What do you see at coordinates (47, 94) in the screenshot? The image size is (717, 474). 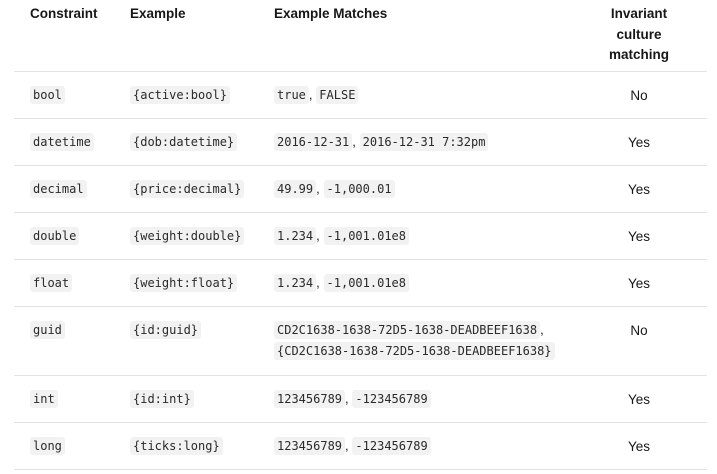 I see `constraint-code: bool` at bounding box center [47, 94].